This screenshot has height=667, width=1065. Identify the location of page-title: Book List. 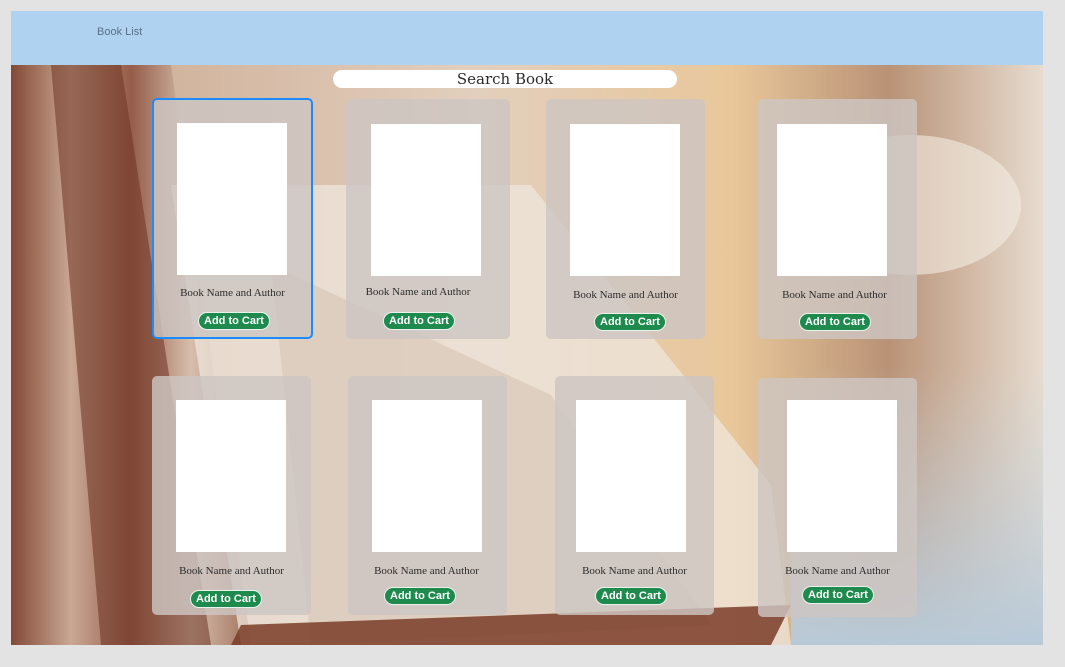
(120, 32).